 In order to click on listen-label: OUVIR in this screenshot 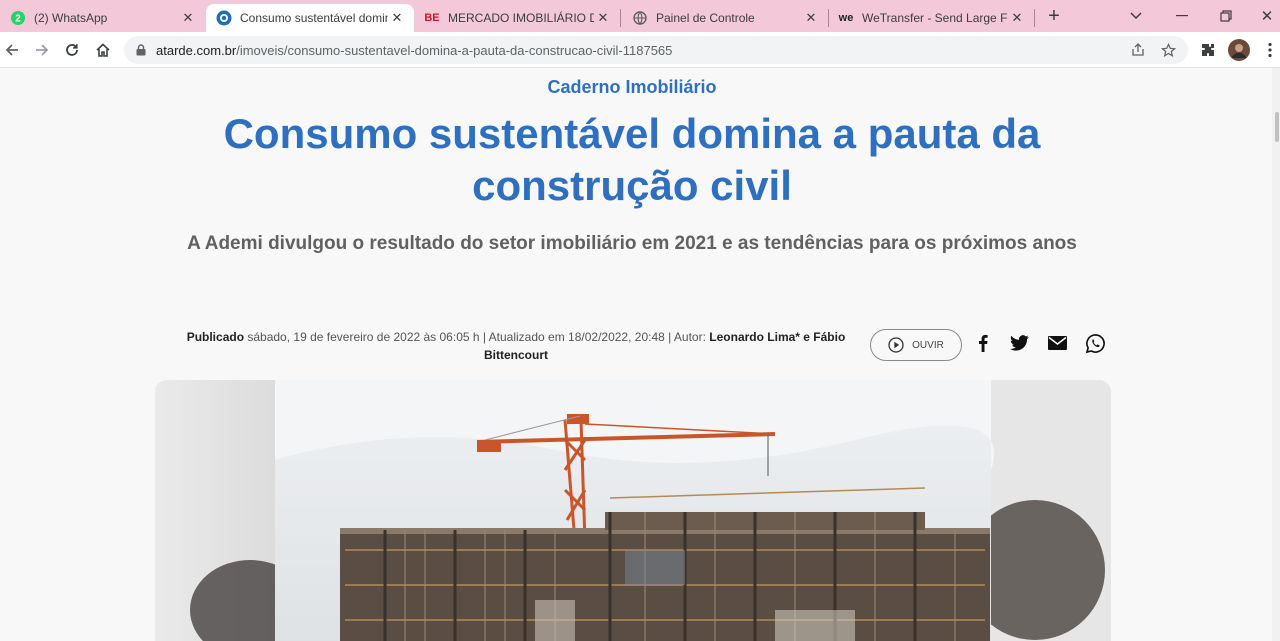, I will do `click(928, 345)`.